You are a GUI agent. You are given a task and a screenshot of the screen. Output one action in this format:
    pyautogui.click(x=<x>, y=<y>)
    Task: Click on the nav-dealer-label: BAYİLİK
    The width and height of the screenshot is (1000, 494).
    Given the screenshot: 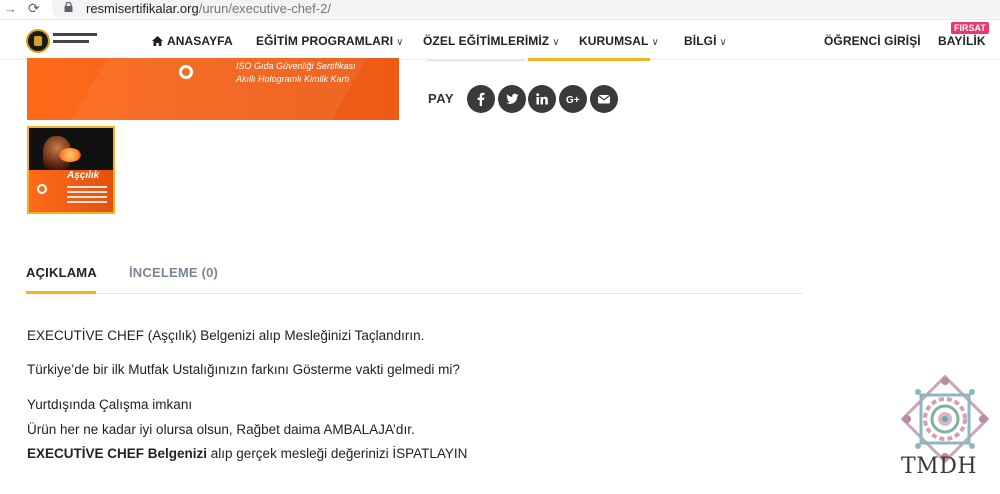 What is the action you would take?
    pyautogui.click(x=962, y=41)
    